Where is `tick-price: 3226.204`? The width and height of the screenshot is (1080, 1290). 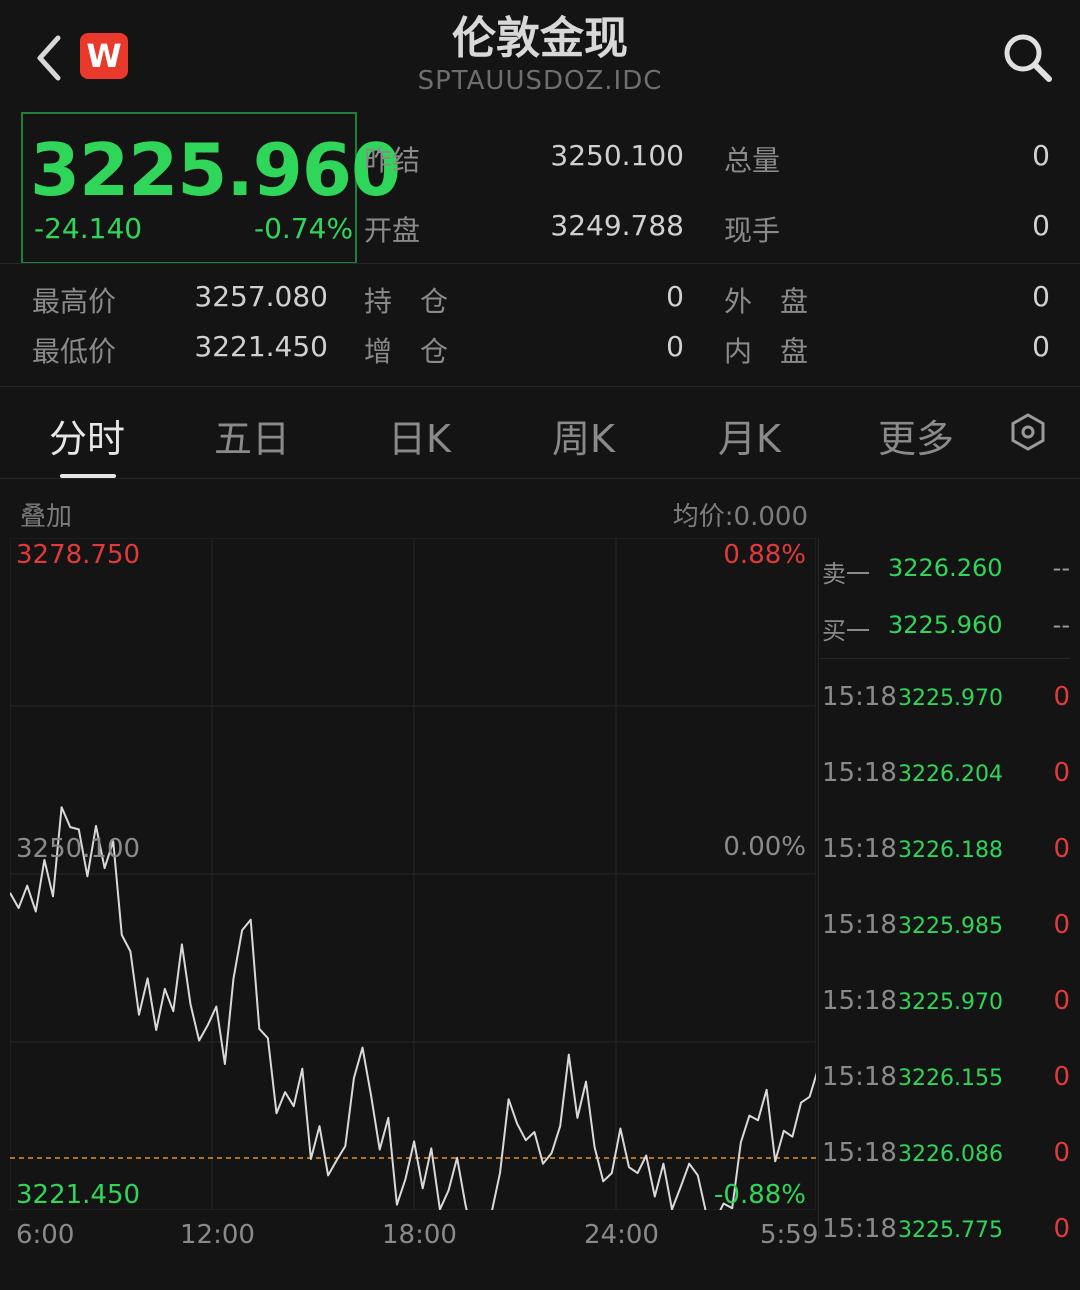
tick-price: 3226.204 is located at coordinates (950, 774).